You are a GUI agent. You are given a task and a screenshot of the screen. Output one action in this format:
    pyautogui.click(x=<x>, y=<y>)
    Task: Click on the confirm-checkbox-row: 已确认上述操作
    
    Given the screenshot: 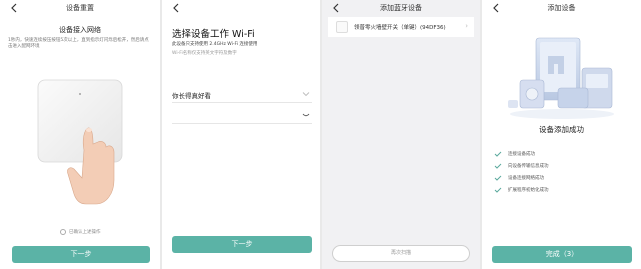 What is the action you would take?
    pyautogui.click(x=80, y=232)
    